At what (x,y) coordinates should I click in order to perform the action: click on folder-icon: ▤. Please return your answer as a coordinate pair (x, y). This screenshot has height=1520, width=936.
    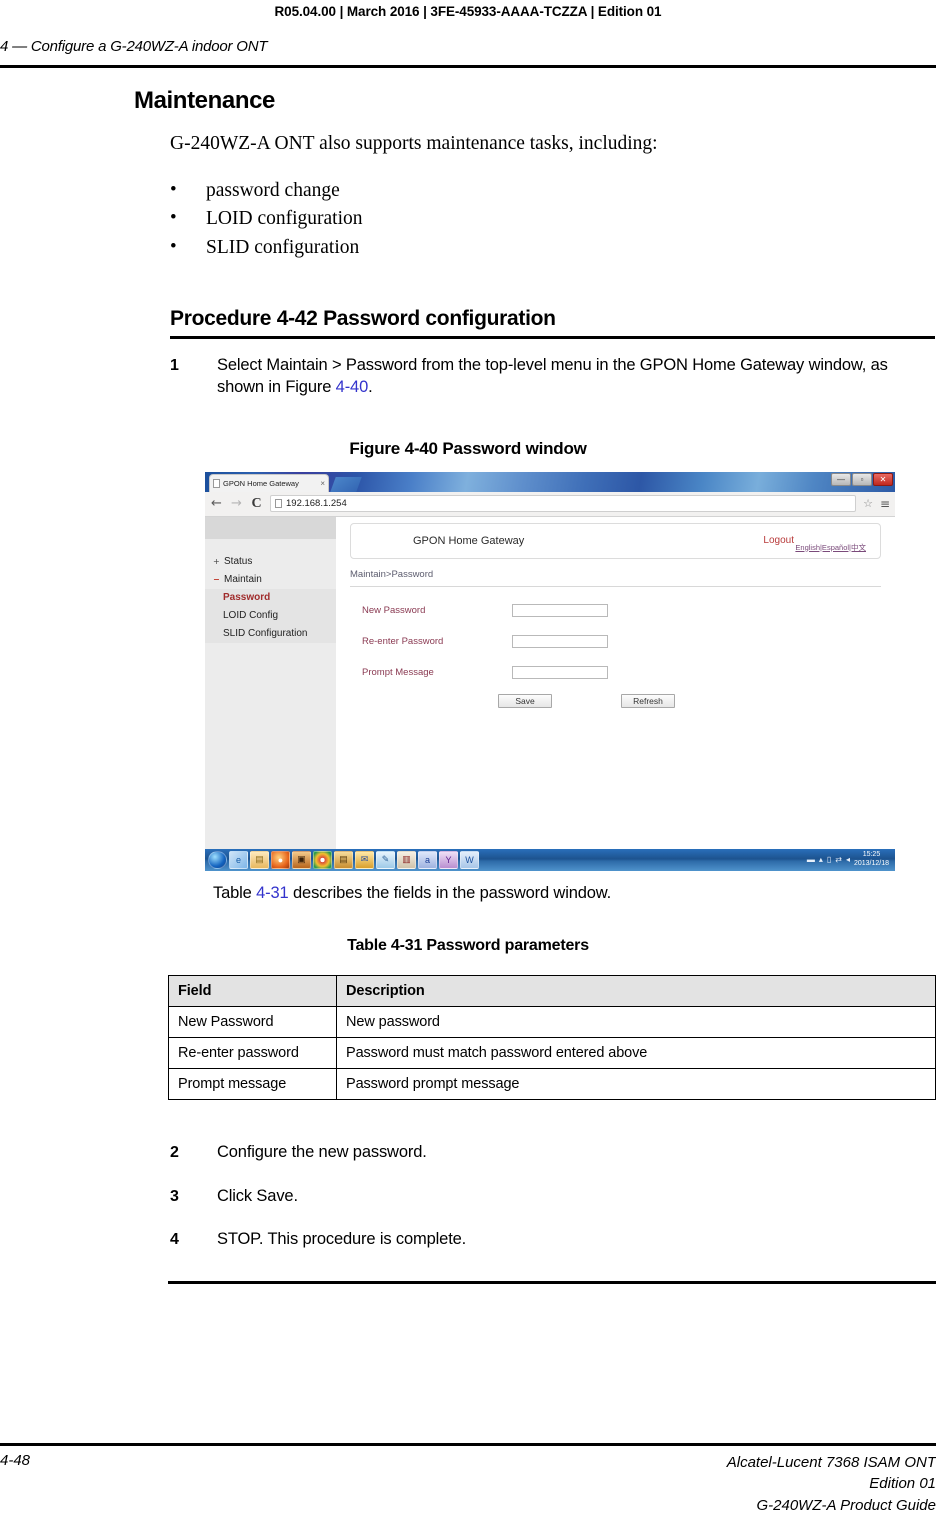
    Looking at the image, I should click on (259, 859).